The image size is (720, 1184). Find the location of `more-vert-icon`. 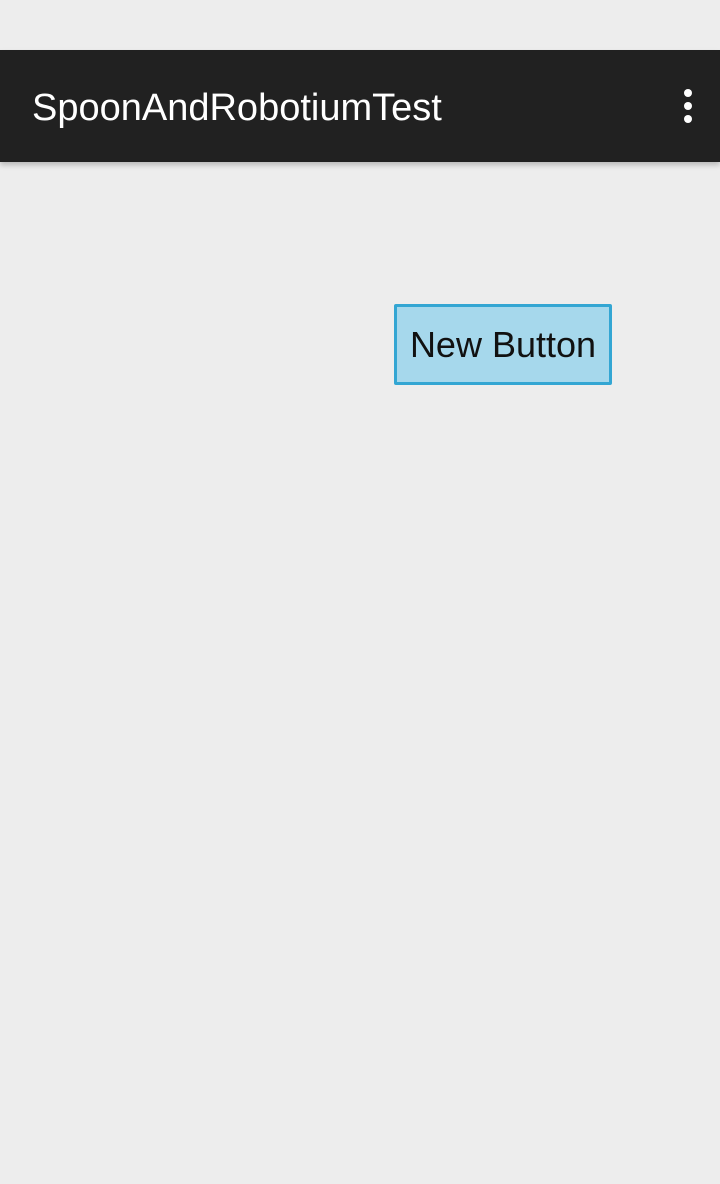

more-vert-icon is located at coordinates (688, 106).